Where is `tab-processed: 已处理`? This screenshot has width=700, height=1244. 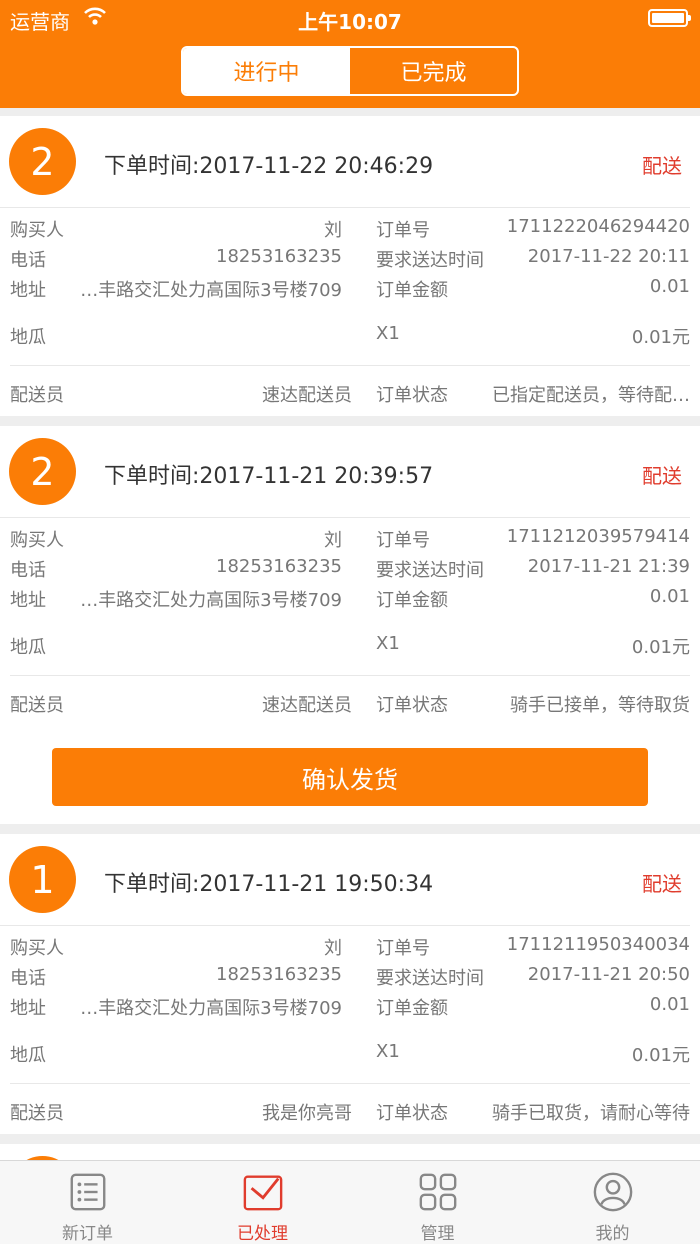
tab-processed: 已处理 is located at coordinates (262, 1202).